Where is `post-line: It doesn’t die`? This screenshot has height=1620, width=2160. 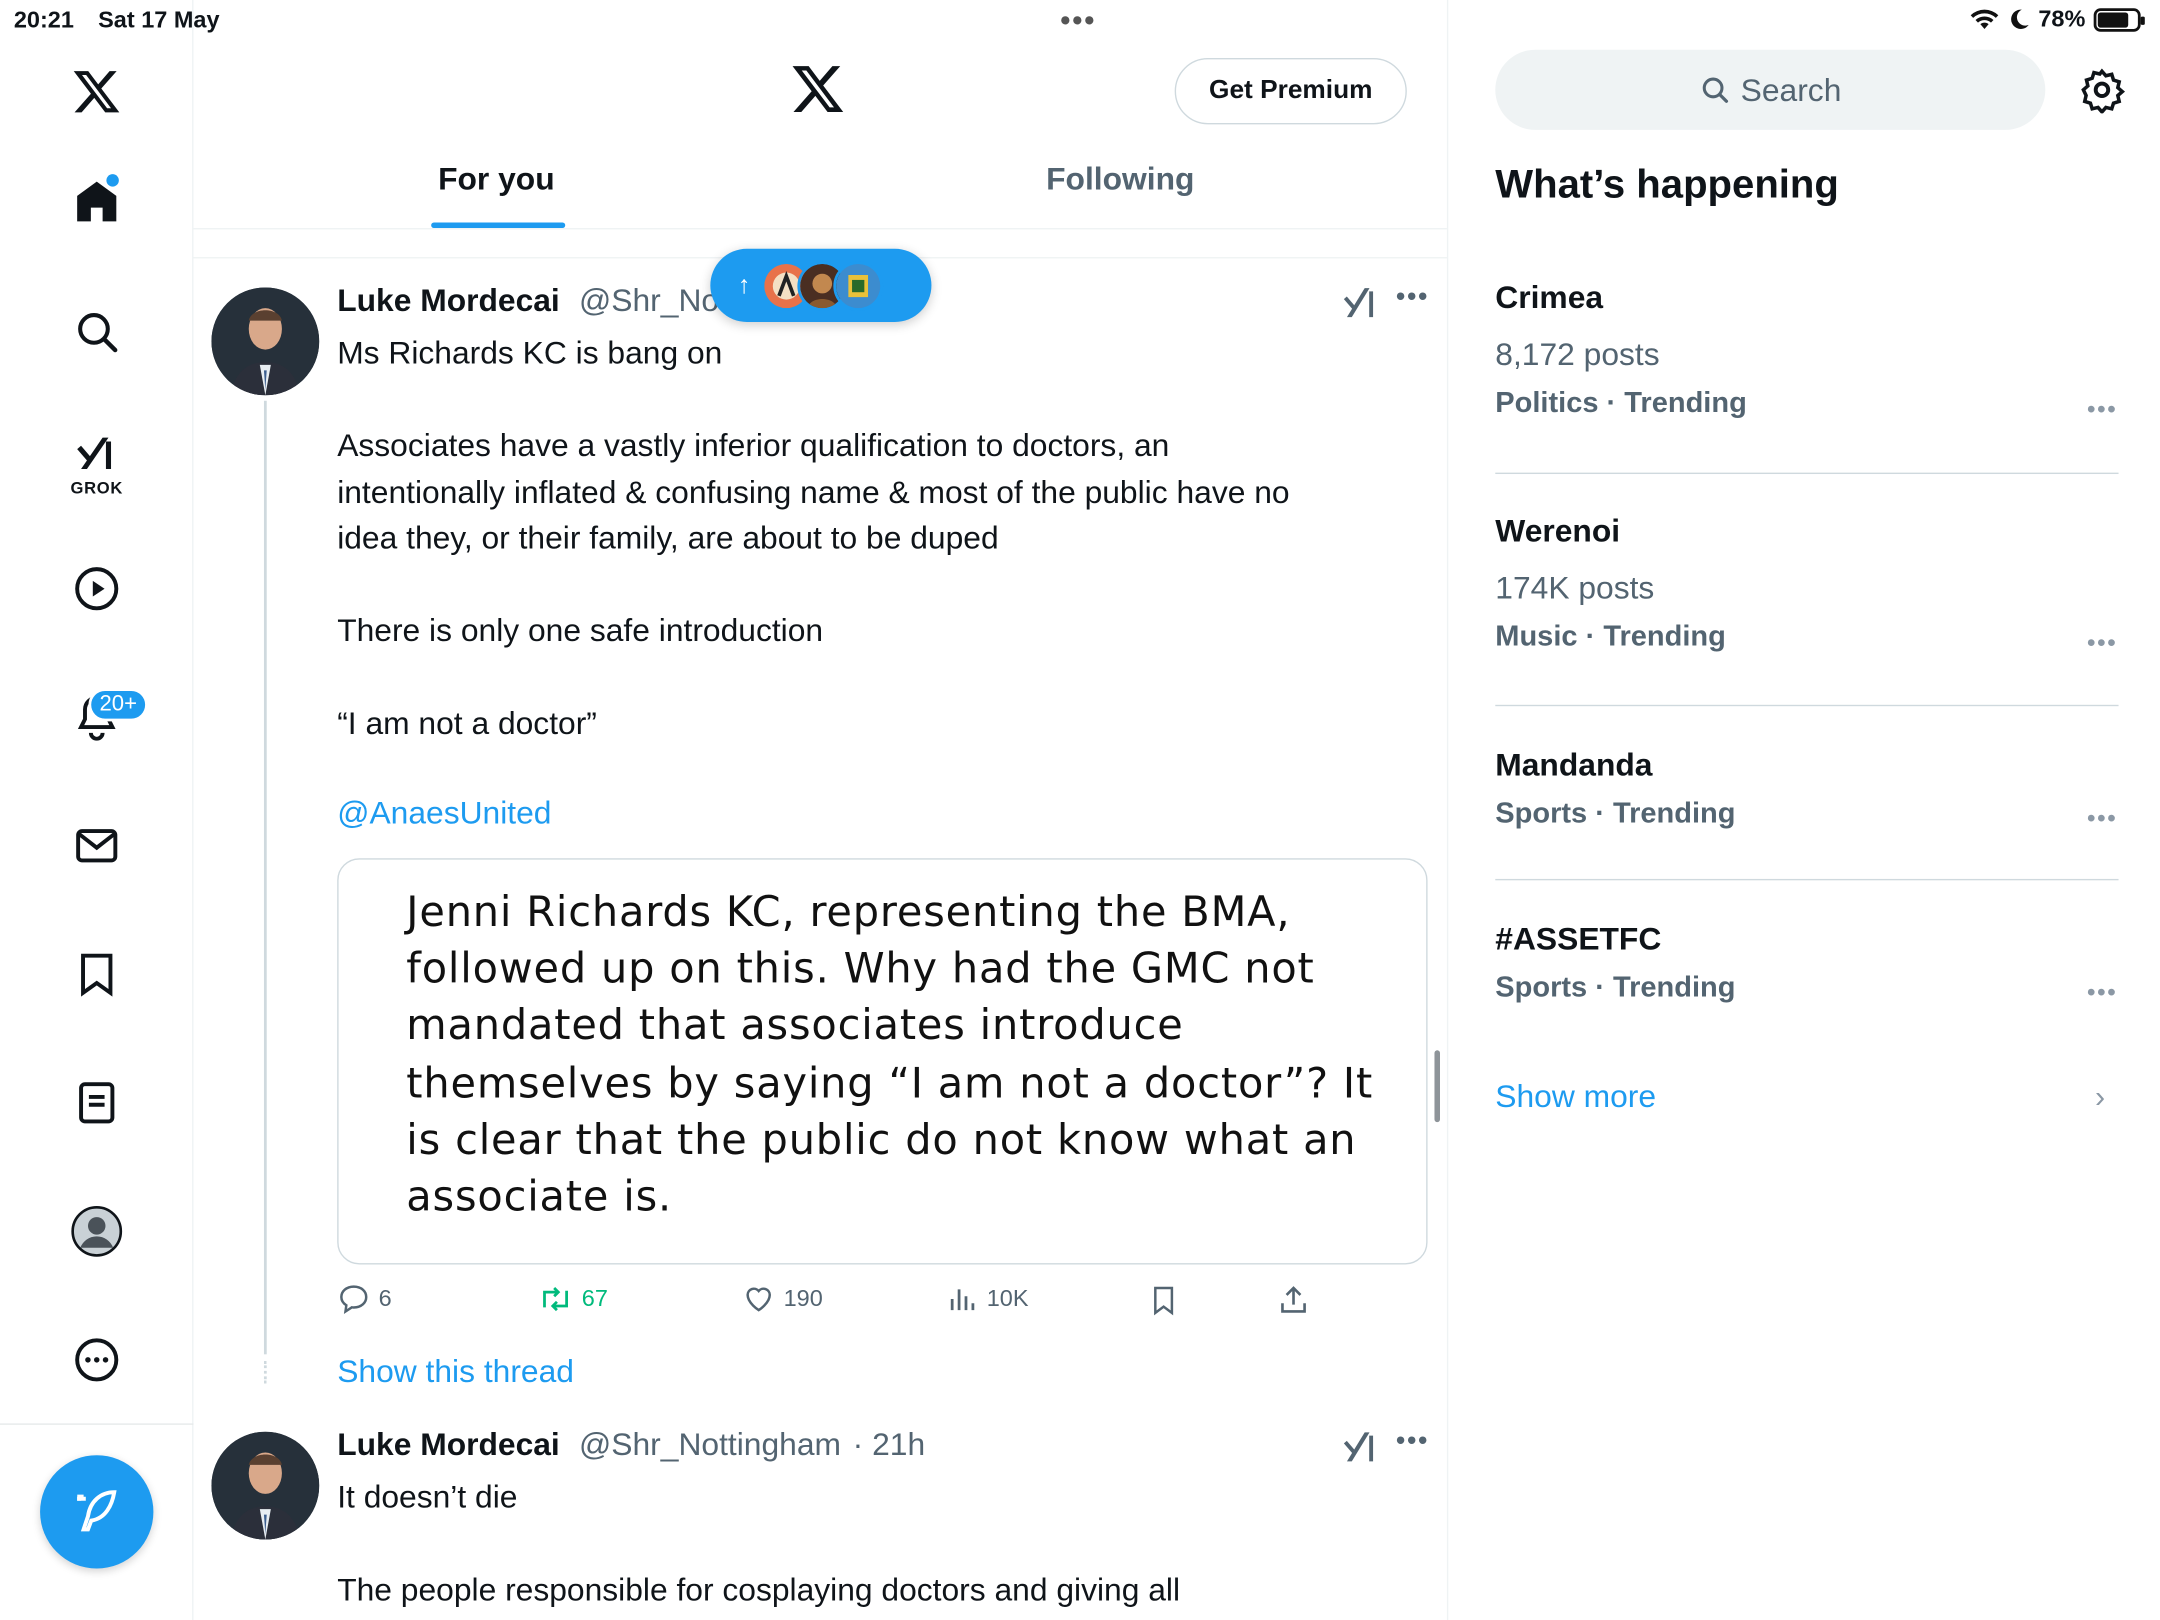
post-line: It doesn’t die is located at coordinates (427, 1496).